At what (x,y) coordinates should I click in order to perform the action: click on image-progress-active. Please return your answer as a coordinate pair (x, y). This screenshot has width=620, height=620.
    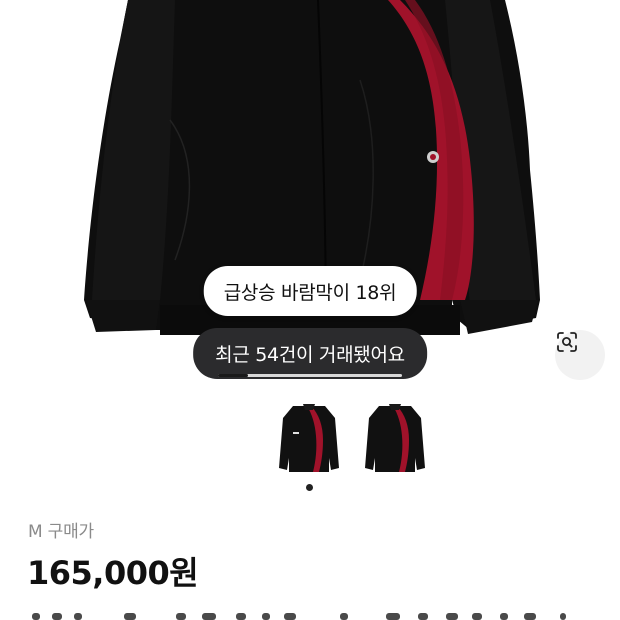
    Looking at the image, I should click on (233, 375).